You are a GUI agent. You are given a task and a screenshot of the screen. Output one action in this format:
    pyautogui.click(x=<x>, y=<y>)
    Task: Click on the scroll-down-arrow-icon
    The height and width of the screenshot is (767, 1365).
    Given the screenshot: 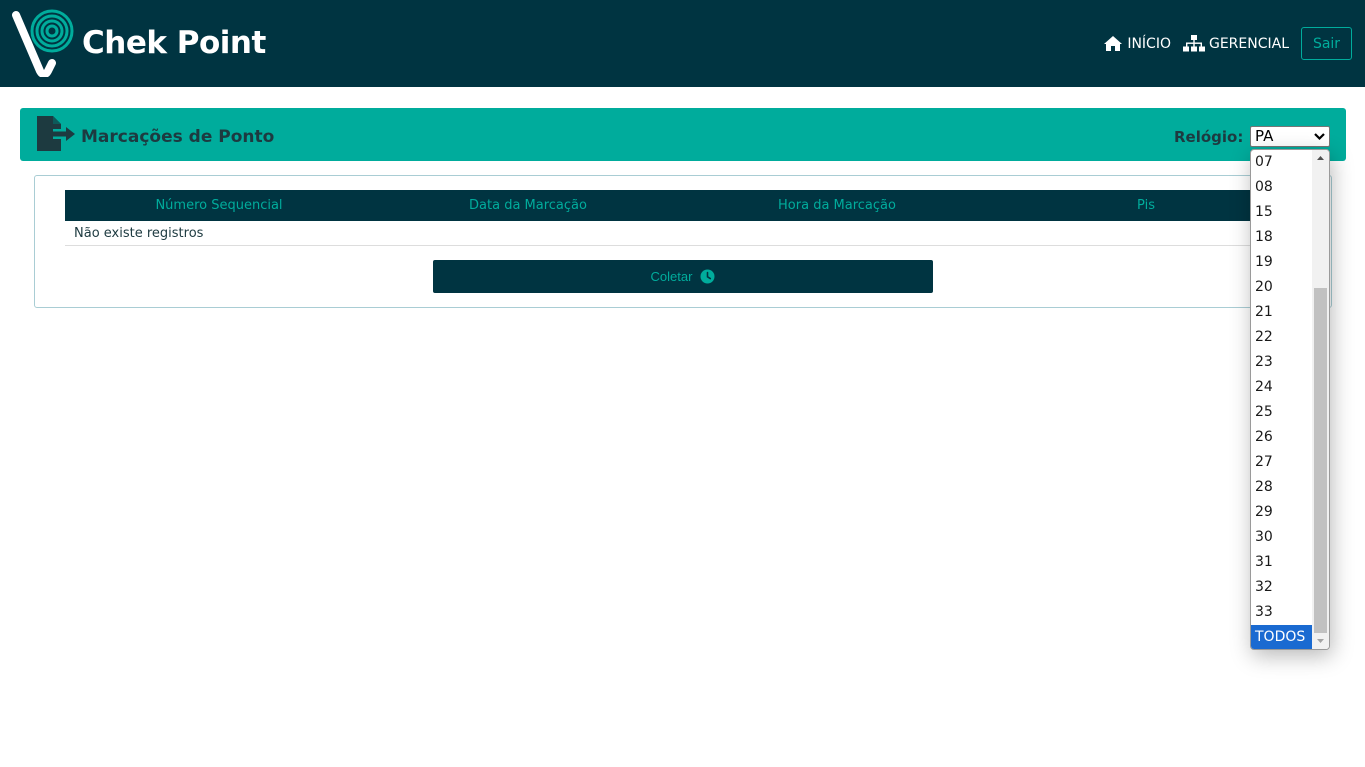 What is the action you would take?
    pyautogui.click(x=1320, y=640)
    